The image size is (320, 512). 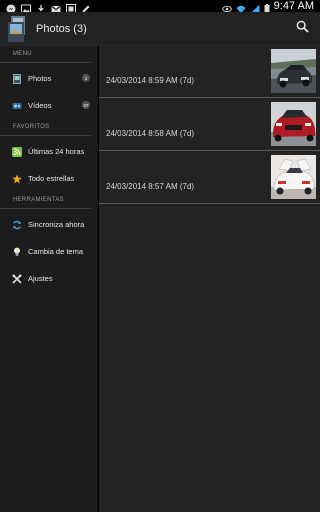 I want to click on drawer-item-change-theme: Cambia de tema, so click(x=48, y=251).